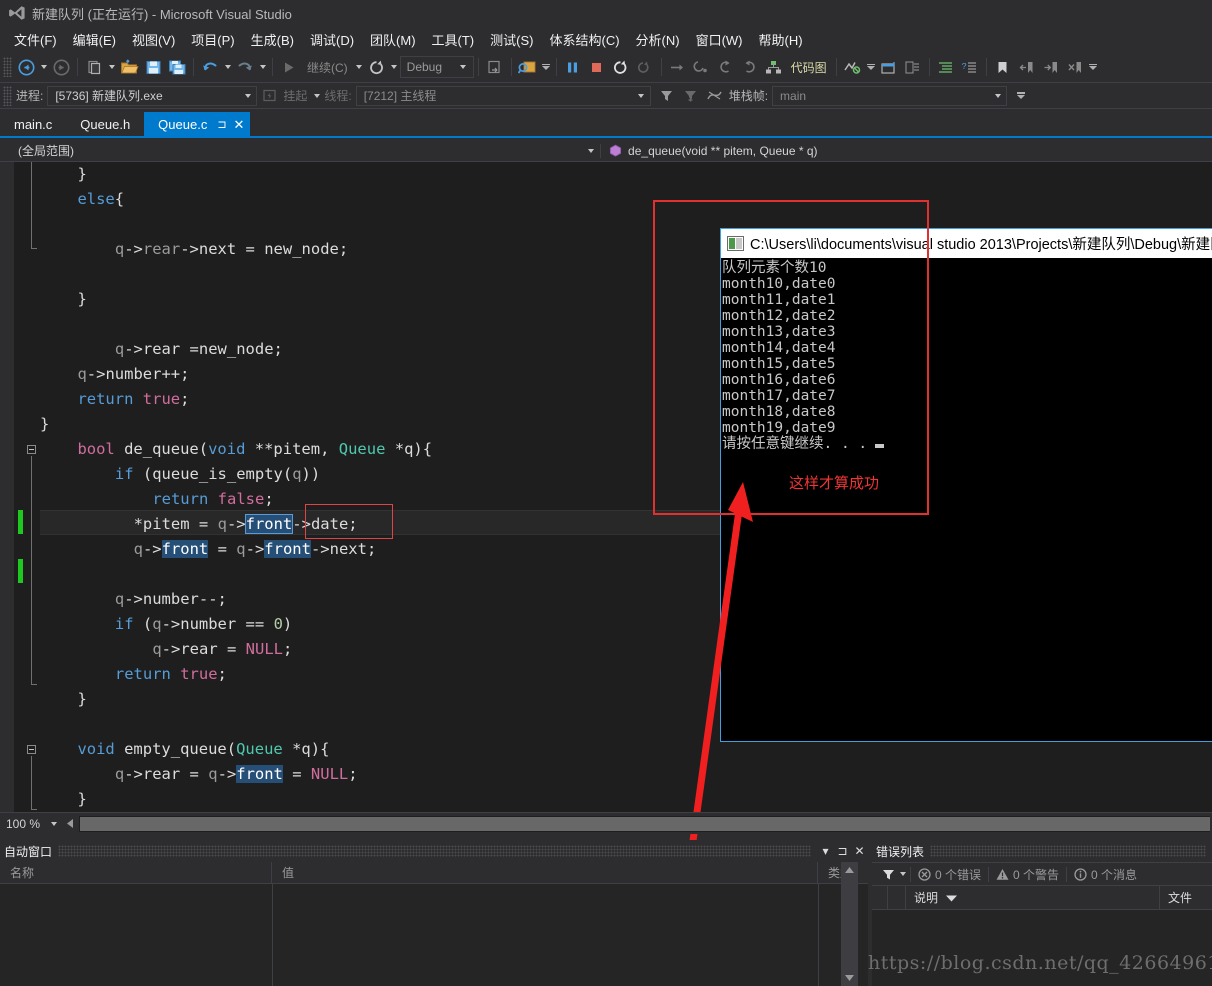 The width and height of the screenshot is (1212, 986). Describe the element at coordinates (691, 96) in the screenshot. I see `clear-filter-icon` at that location.